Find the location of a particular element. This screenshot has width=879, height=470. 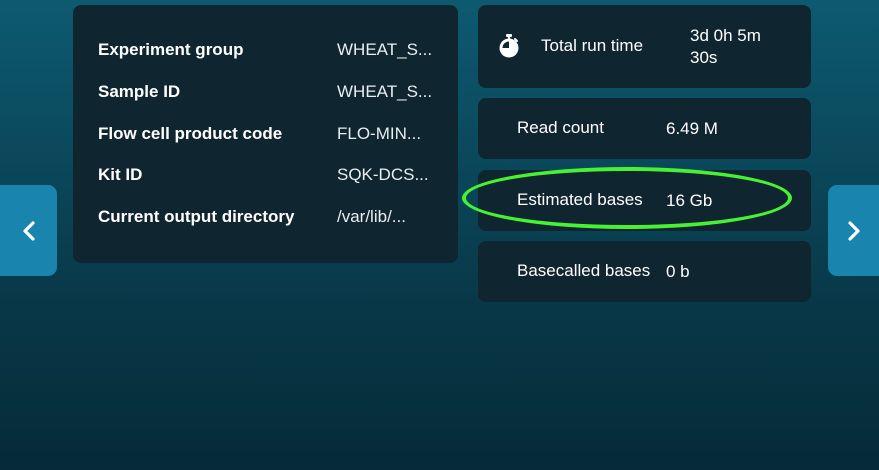

chevron-left-icon is located at coordinates (28, 230).